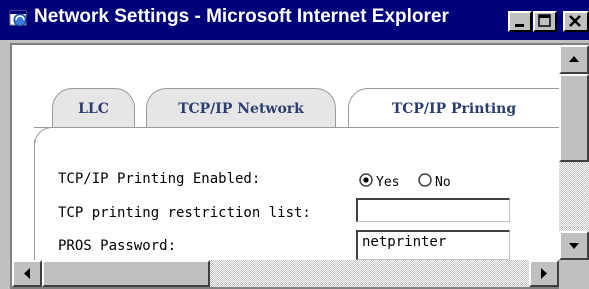 The height and width of the screenshot is (289, 589). Describe the element at coordinates (117, 246) in the screenshot. I see `pros-password-label: PROS Password:` at that location.